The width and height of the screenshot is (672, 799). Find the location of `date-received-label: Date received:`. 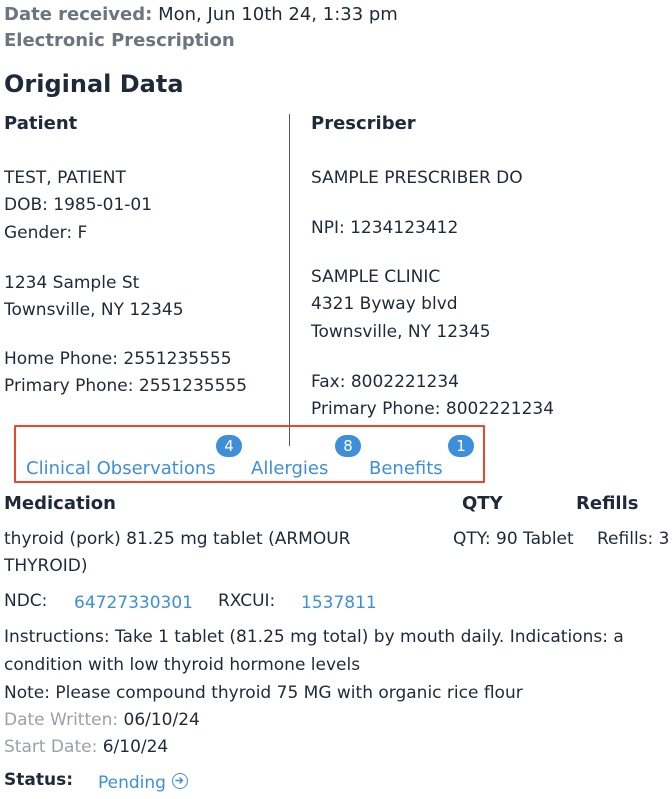

date-received-label: Date received: is located at coordinates (78, 14).